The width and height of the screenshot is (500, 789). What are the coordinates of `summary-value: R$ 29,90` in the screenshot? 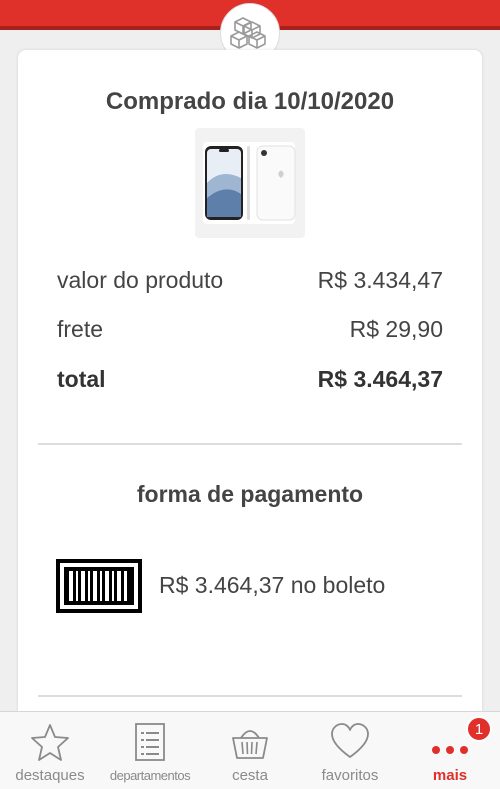 It's located at (396, 329).